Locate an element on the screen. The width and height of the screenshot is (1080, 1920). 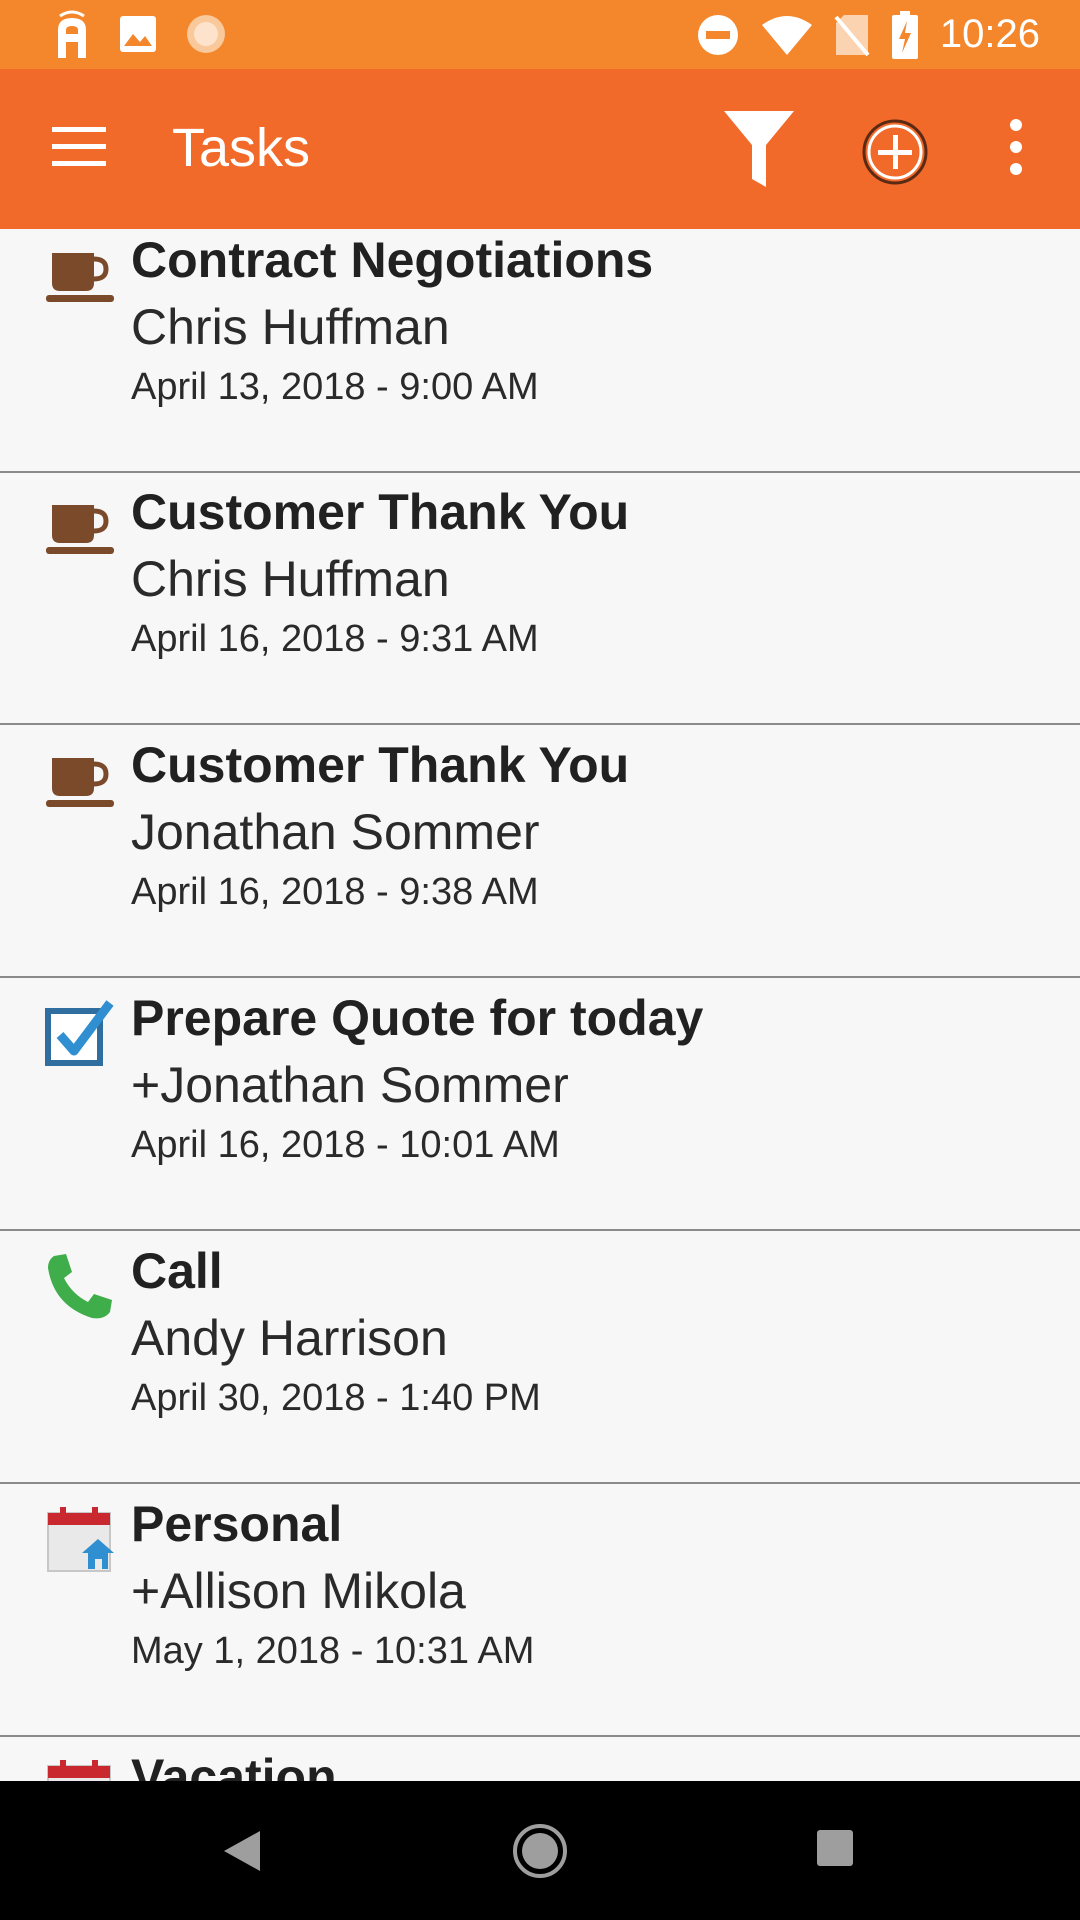
status-system-icons: 10:26 is located at coordinates (868, 34).